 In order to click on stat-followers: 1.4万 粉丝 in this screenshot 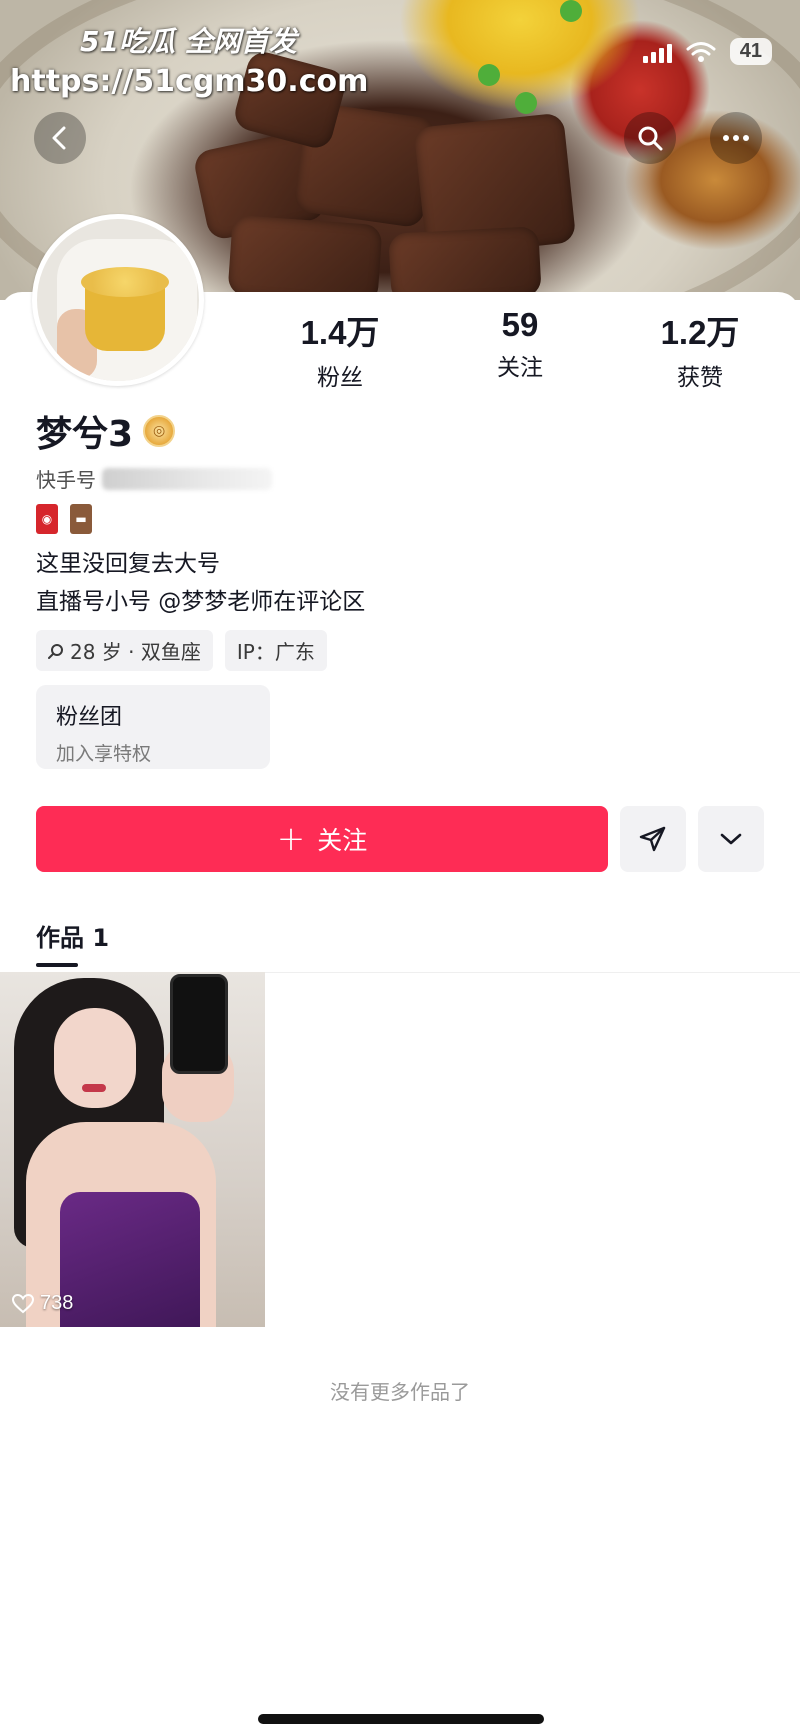, I will do `click(340, 349)`.